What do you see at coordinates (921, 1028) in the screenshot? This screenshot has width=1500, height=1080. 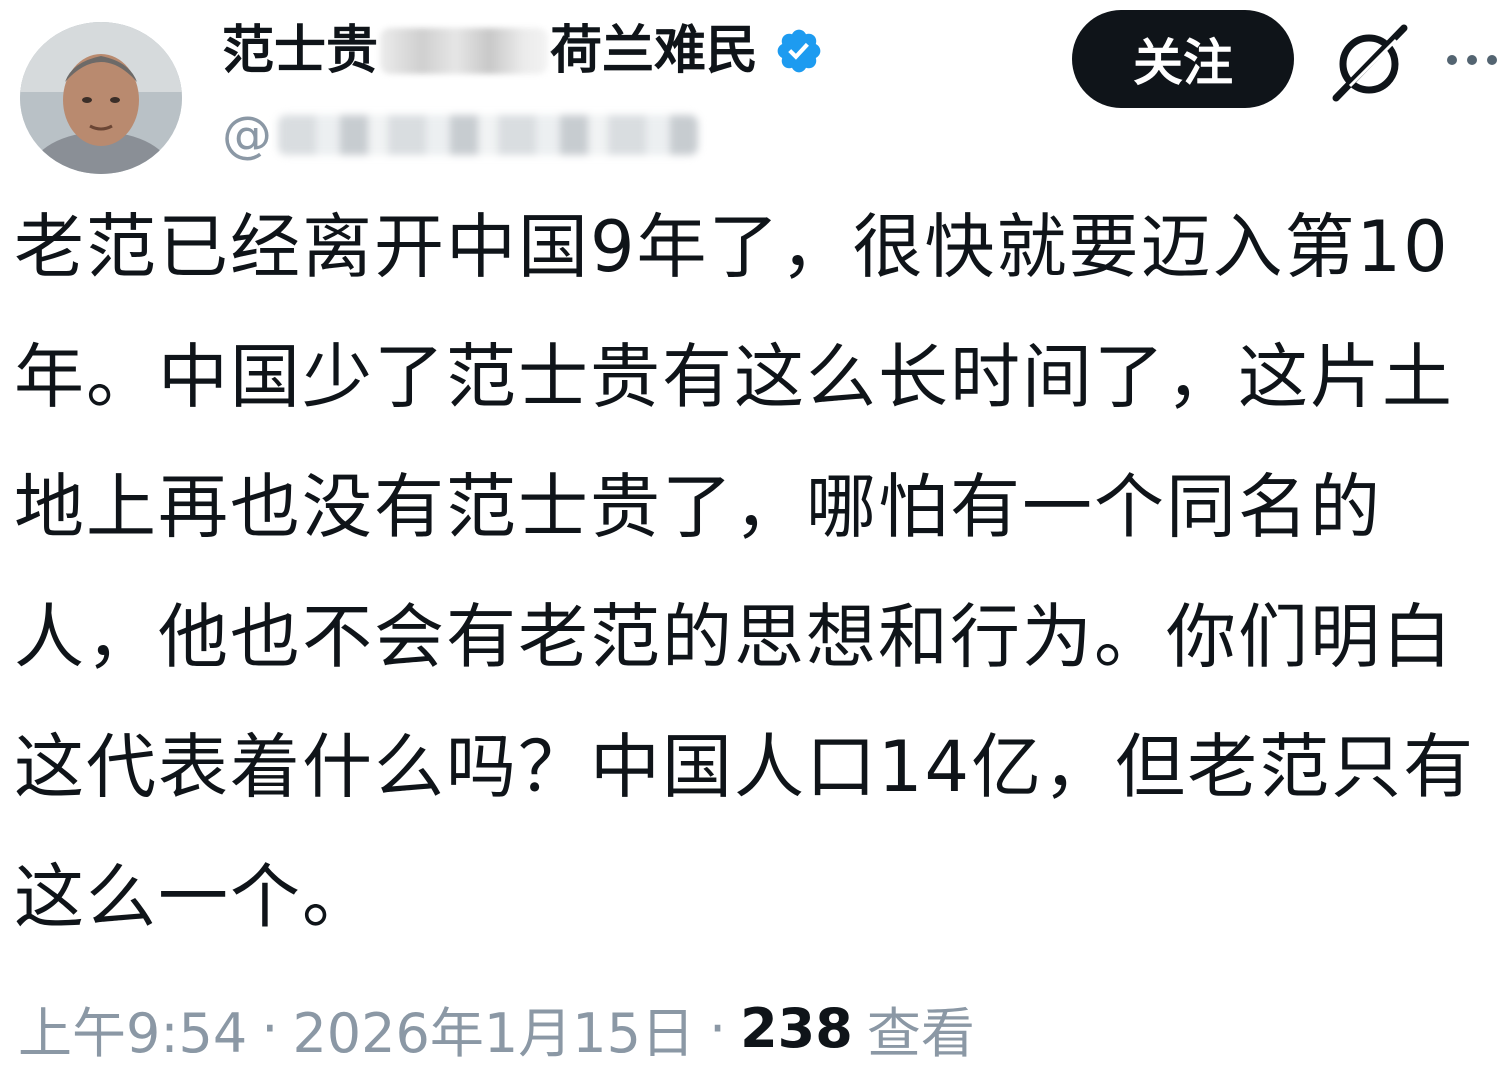 I see `views-label: 查看` at bounding box center [921, 1028].